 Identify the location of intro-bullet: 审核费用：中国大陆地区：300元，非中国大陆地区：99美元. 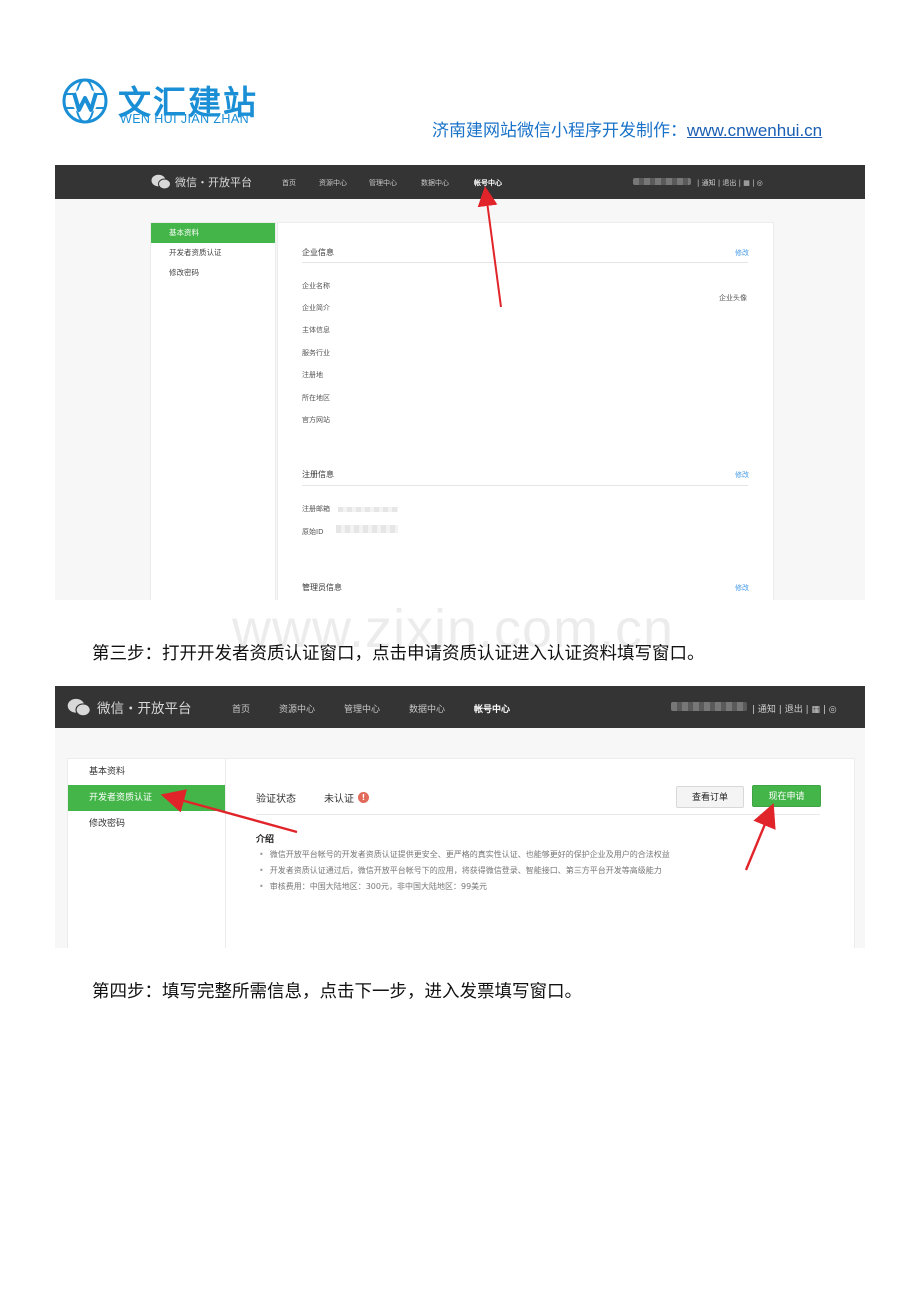
(373, 886).